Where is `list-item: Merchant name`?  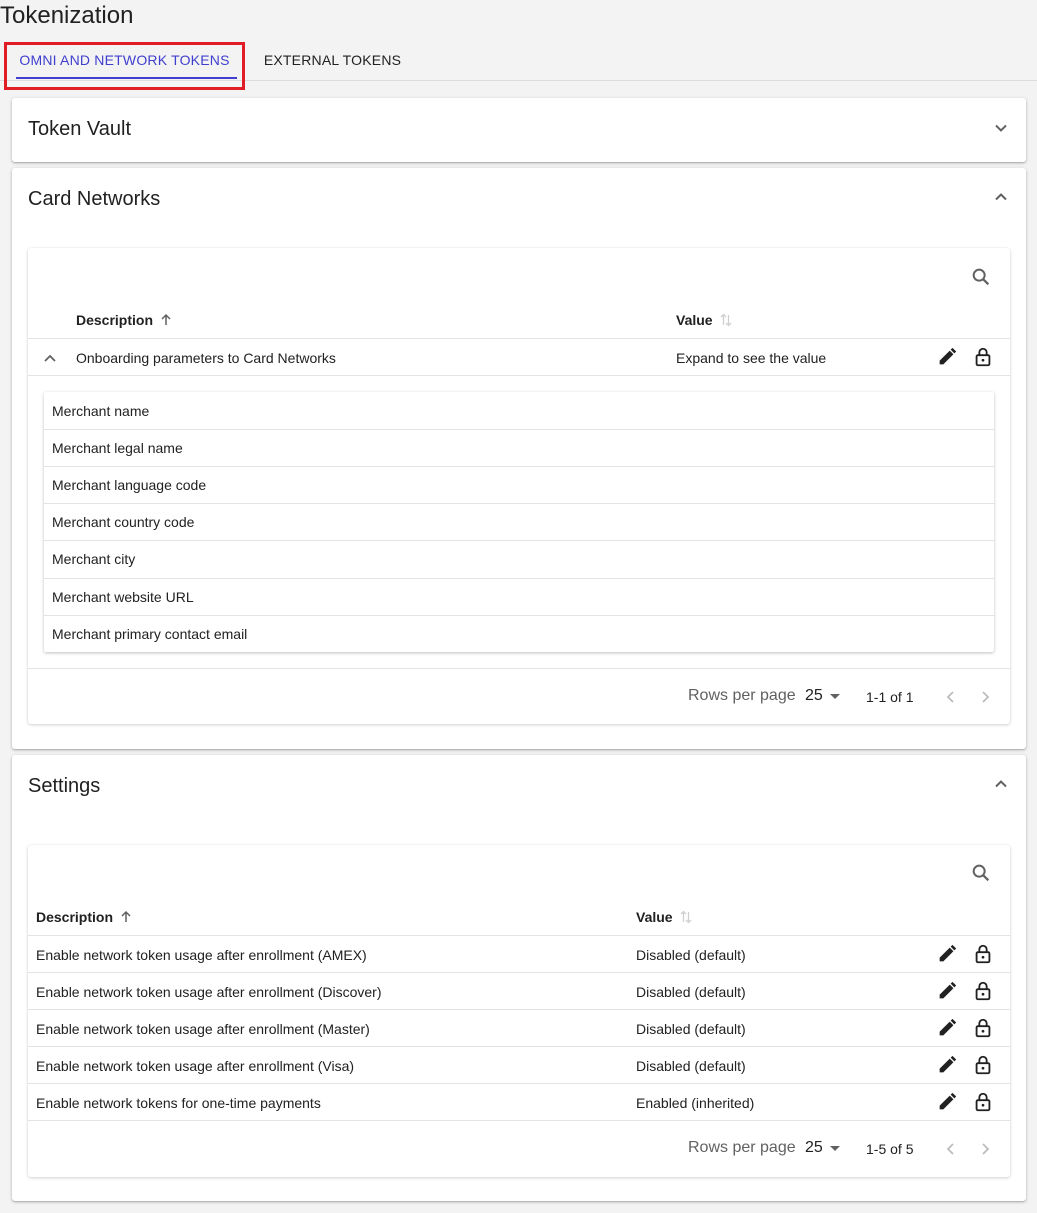 list-item: Merchant name is located at coordinates (101, 410).